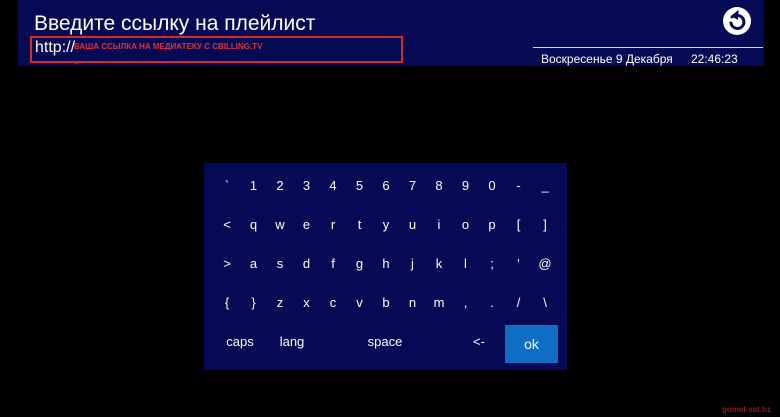  What do you see at coordinates (292, 342) in the screenshot?
I see `key-lang: lang` at bounding box center [292, 342].